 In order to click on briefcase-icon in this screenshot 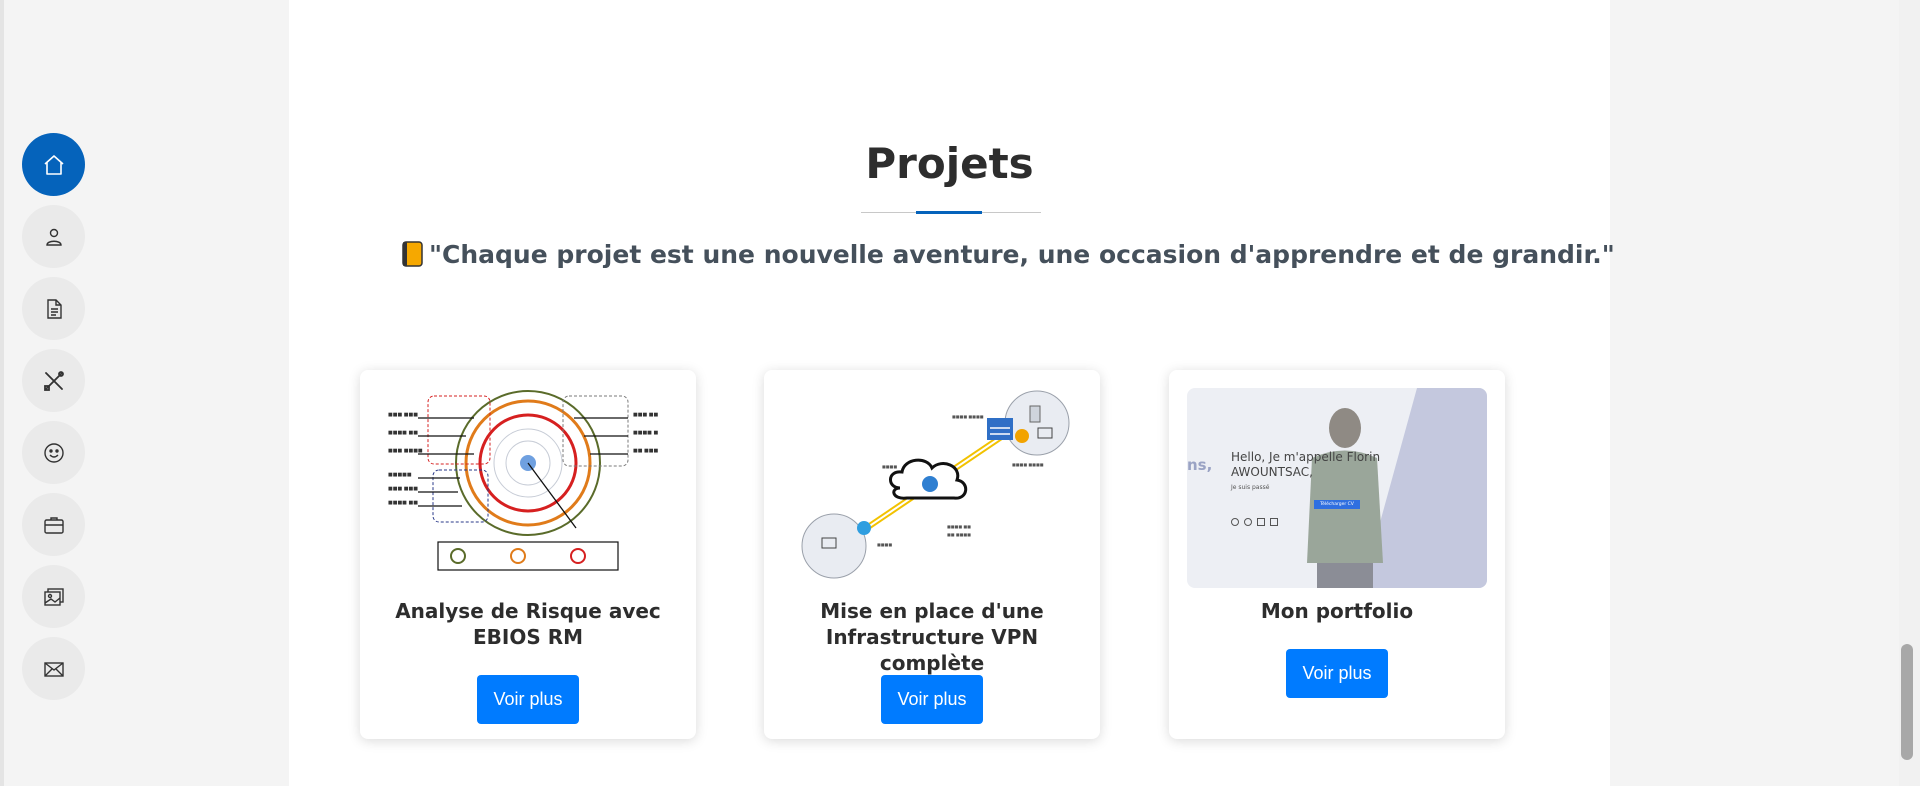, I will do `click(53, 525)`.